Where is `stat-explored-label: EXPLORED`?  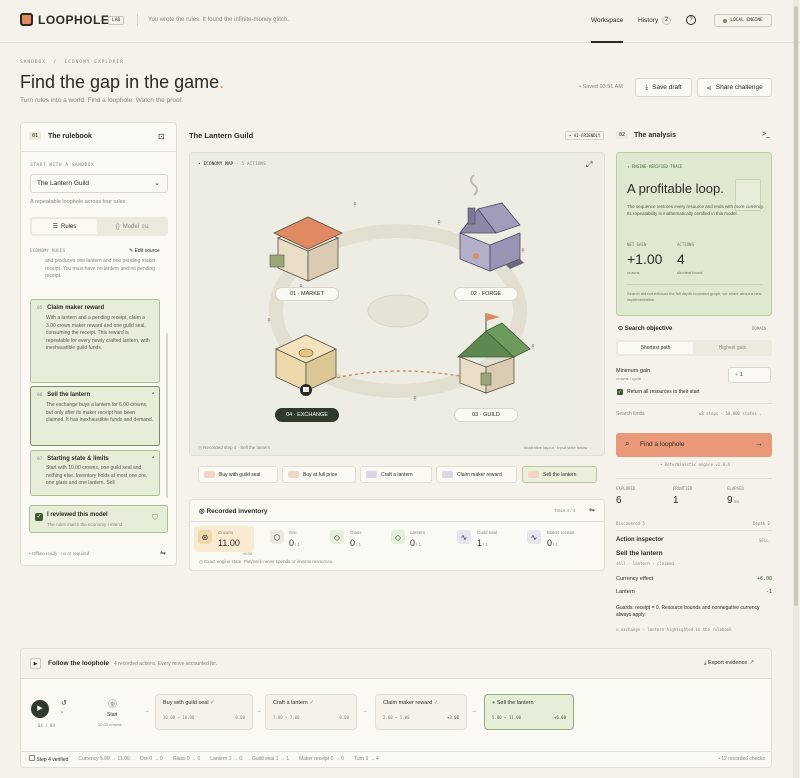 stat-explored-label: EXPLORED is located at coordinates (626, 488).